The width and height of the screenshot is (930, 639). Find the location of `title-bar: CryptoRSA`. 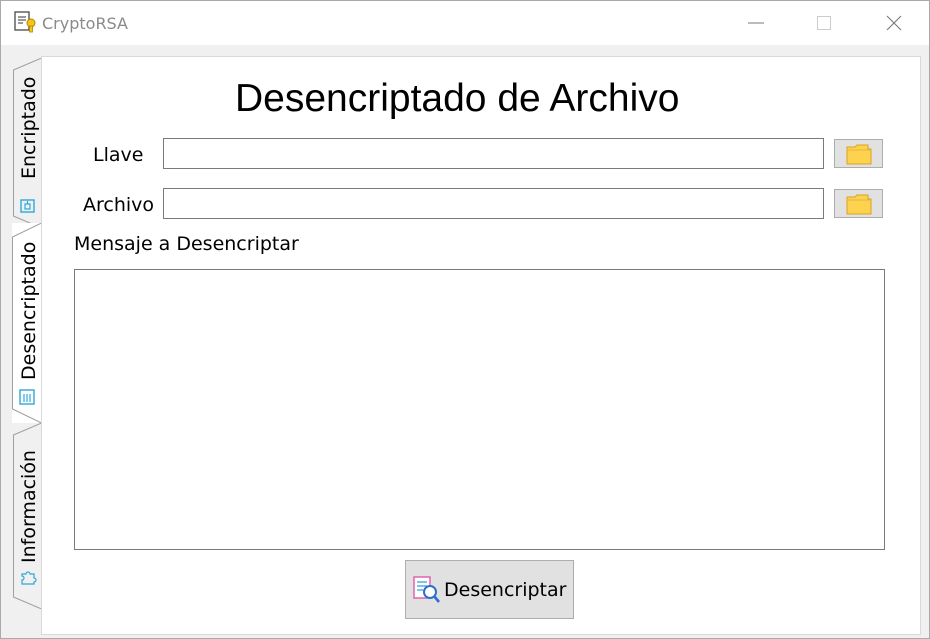

title-bar: CryptoRSA is located at coordinates (465, 23).